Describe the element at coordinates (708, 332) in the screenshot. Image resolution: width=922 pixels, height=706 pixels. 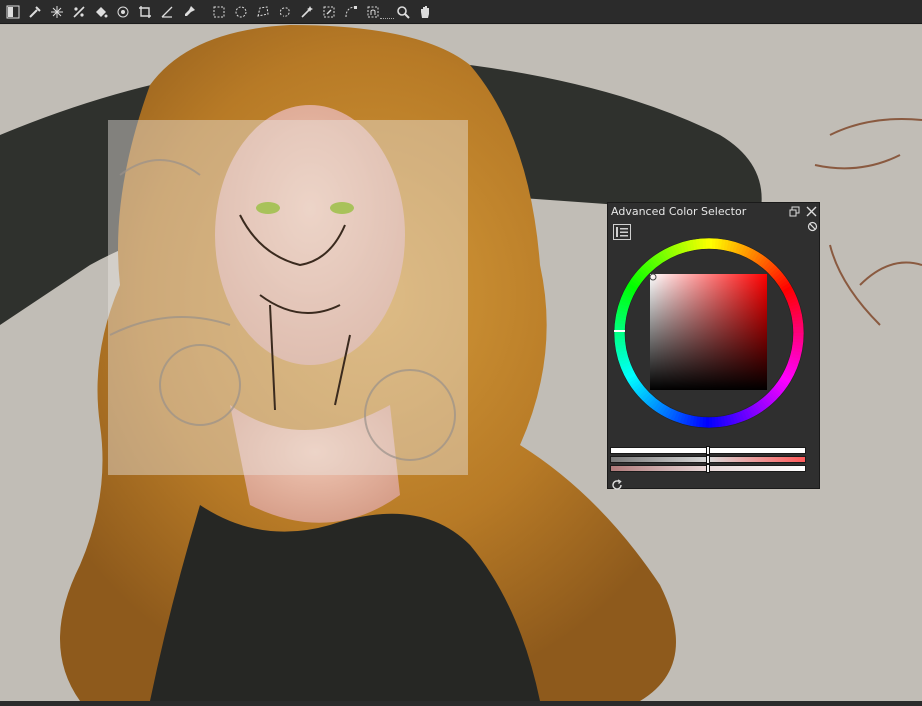
I see `saturation-value-square` at that location.